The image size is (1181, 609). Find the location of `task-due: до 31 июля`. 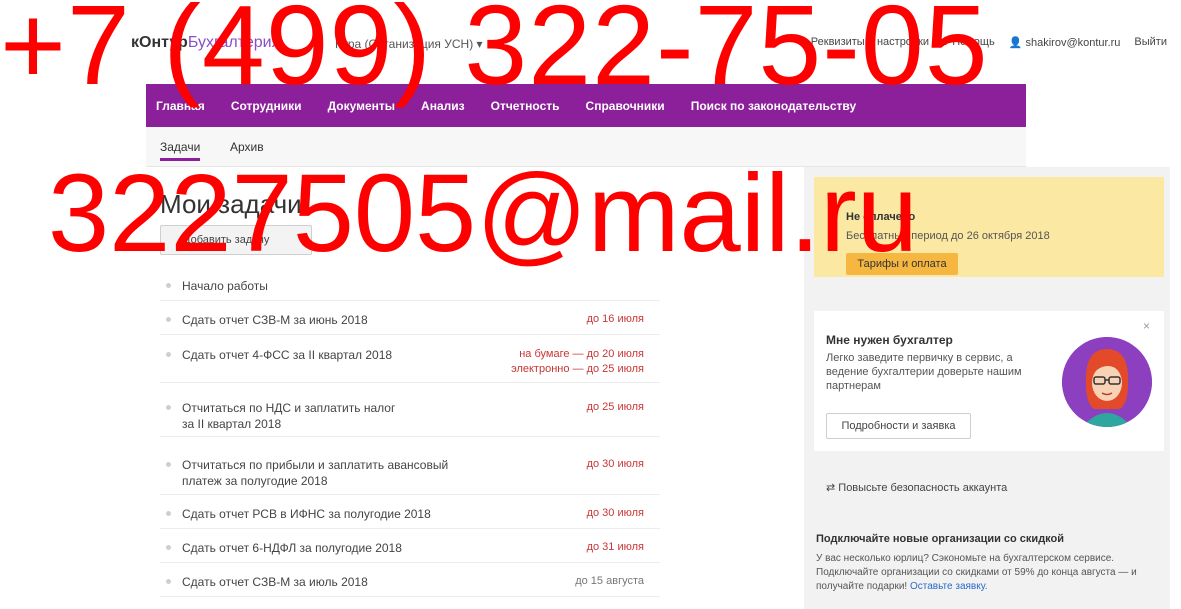

task-due: до 31 июля is located at coordinates (615, 547).